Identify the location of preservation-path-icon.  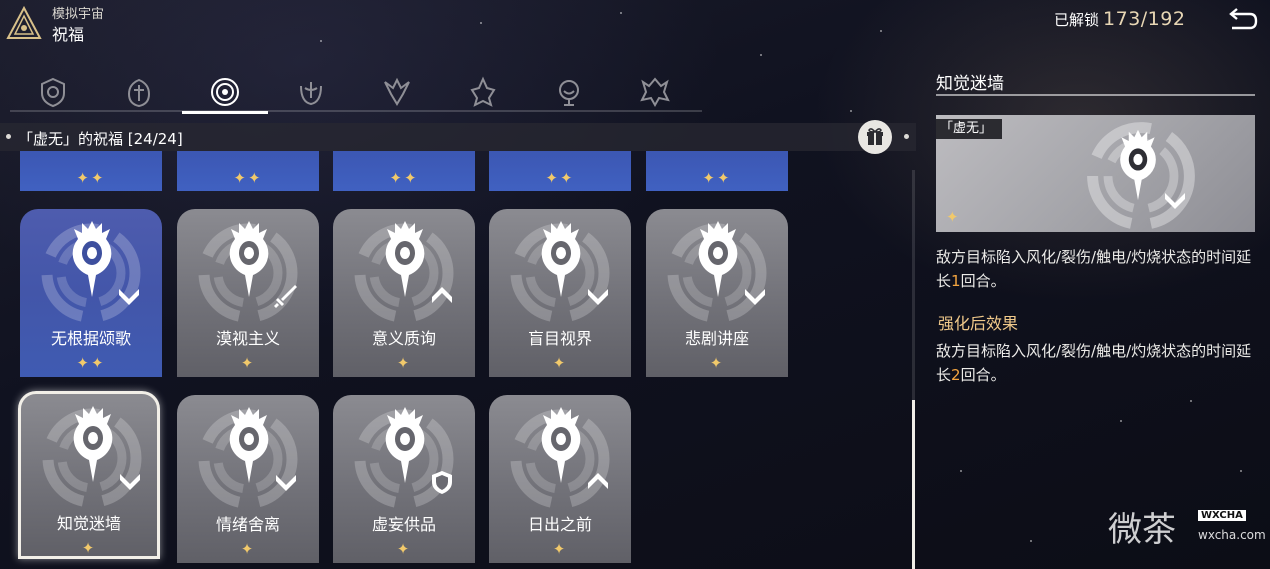
(53, 92).